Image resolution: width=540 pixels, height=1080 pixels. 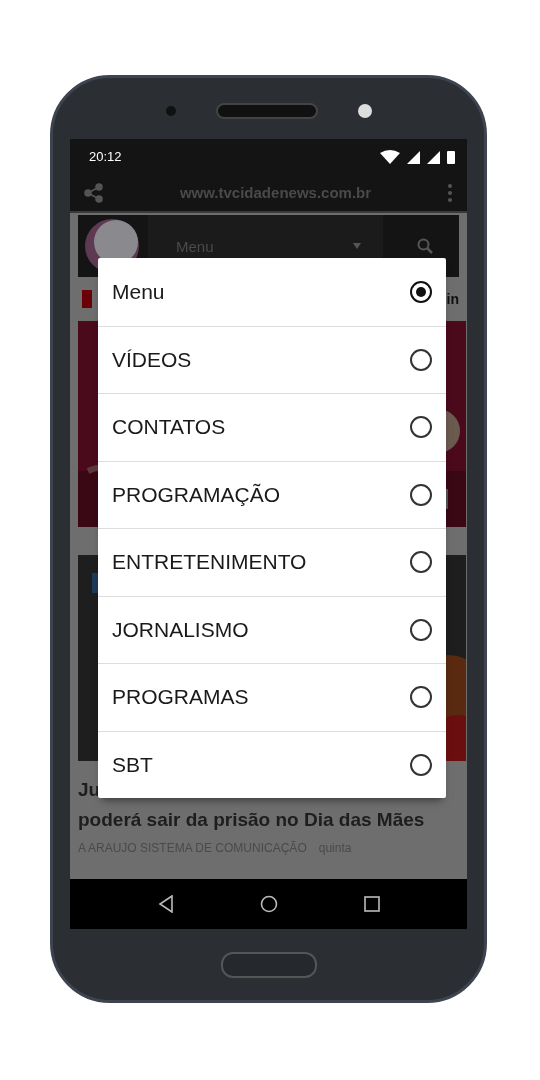 I want to click on sensor-icon, so click(x=170, y=110).